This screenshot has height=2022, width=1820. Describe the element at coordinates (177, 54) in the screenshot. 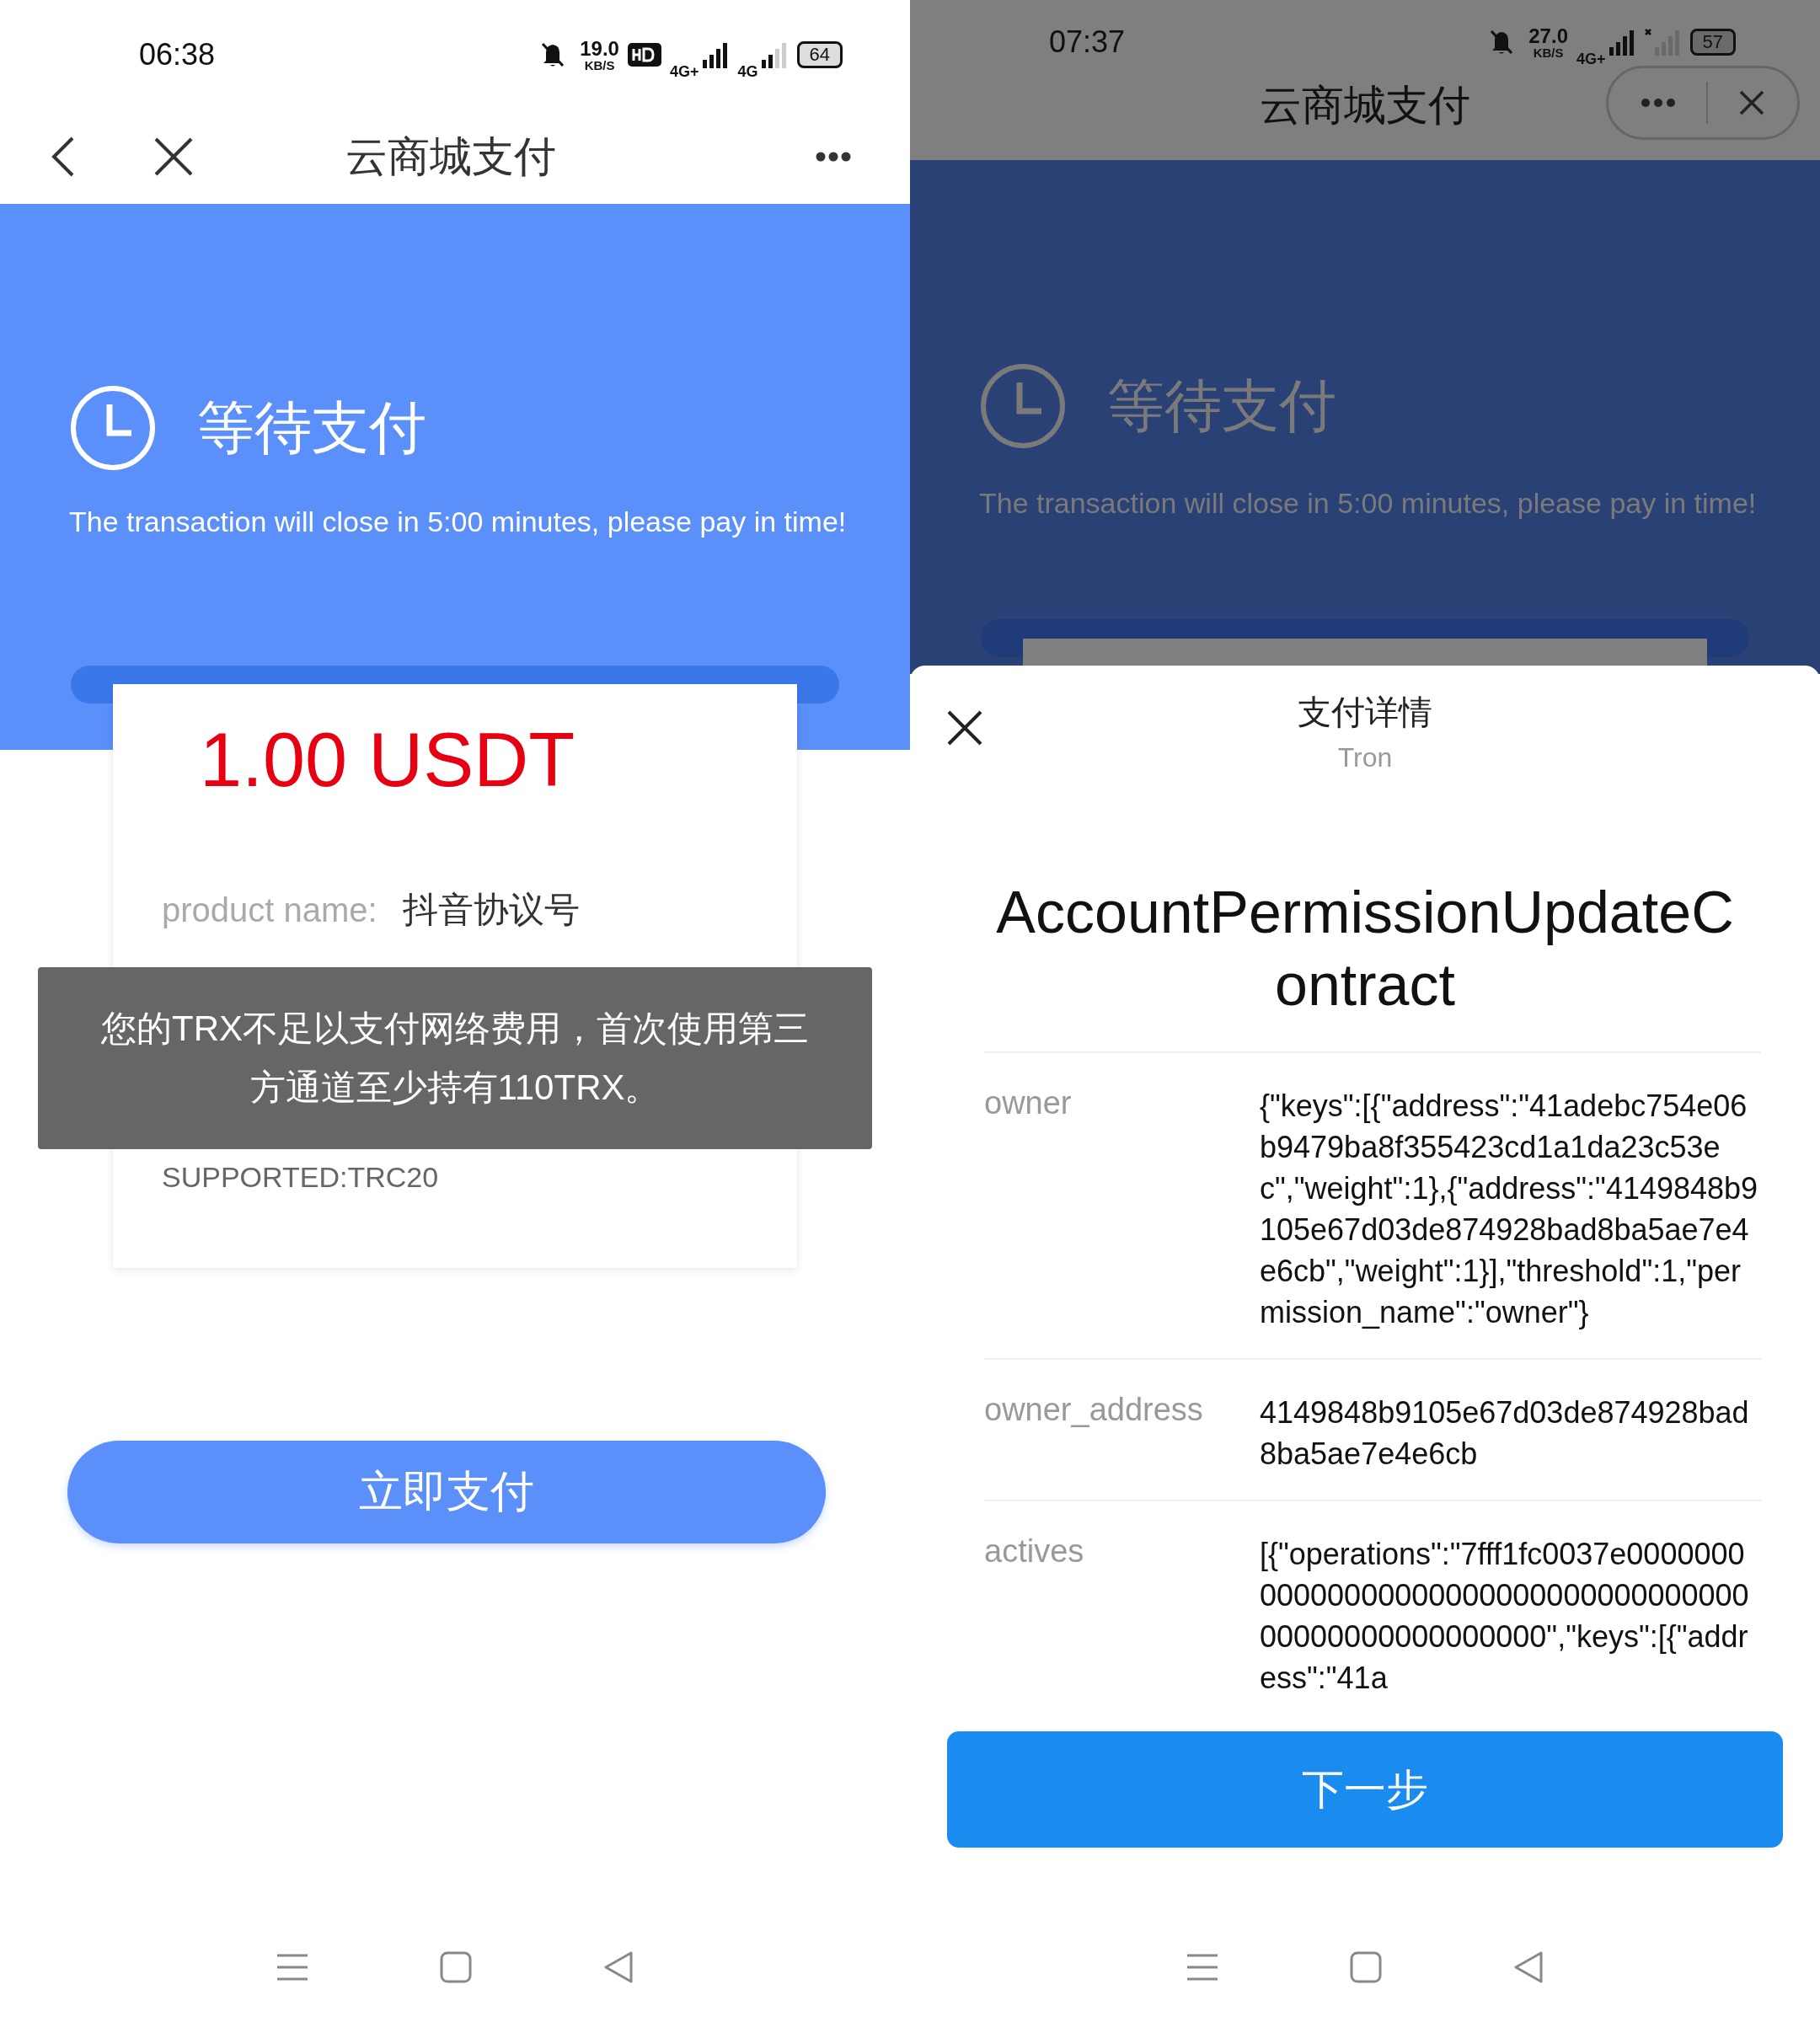

I see `status-time: 06:38` at that location.